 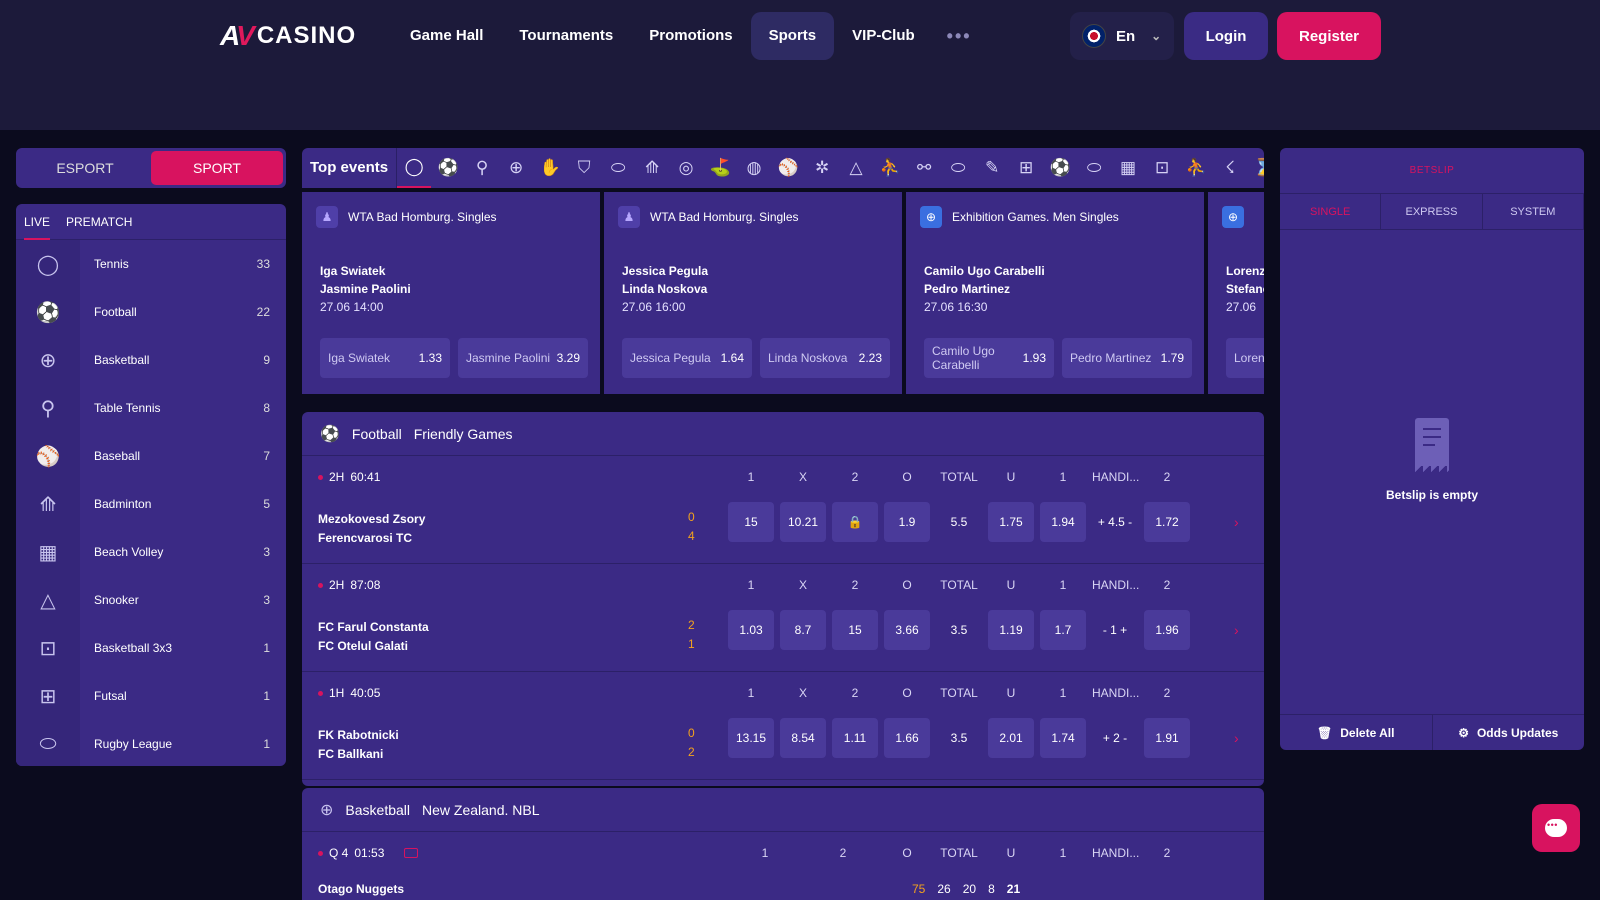 I want to click on sidebar-item-badminton: Badminton 5, so click(x=183, y=504).